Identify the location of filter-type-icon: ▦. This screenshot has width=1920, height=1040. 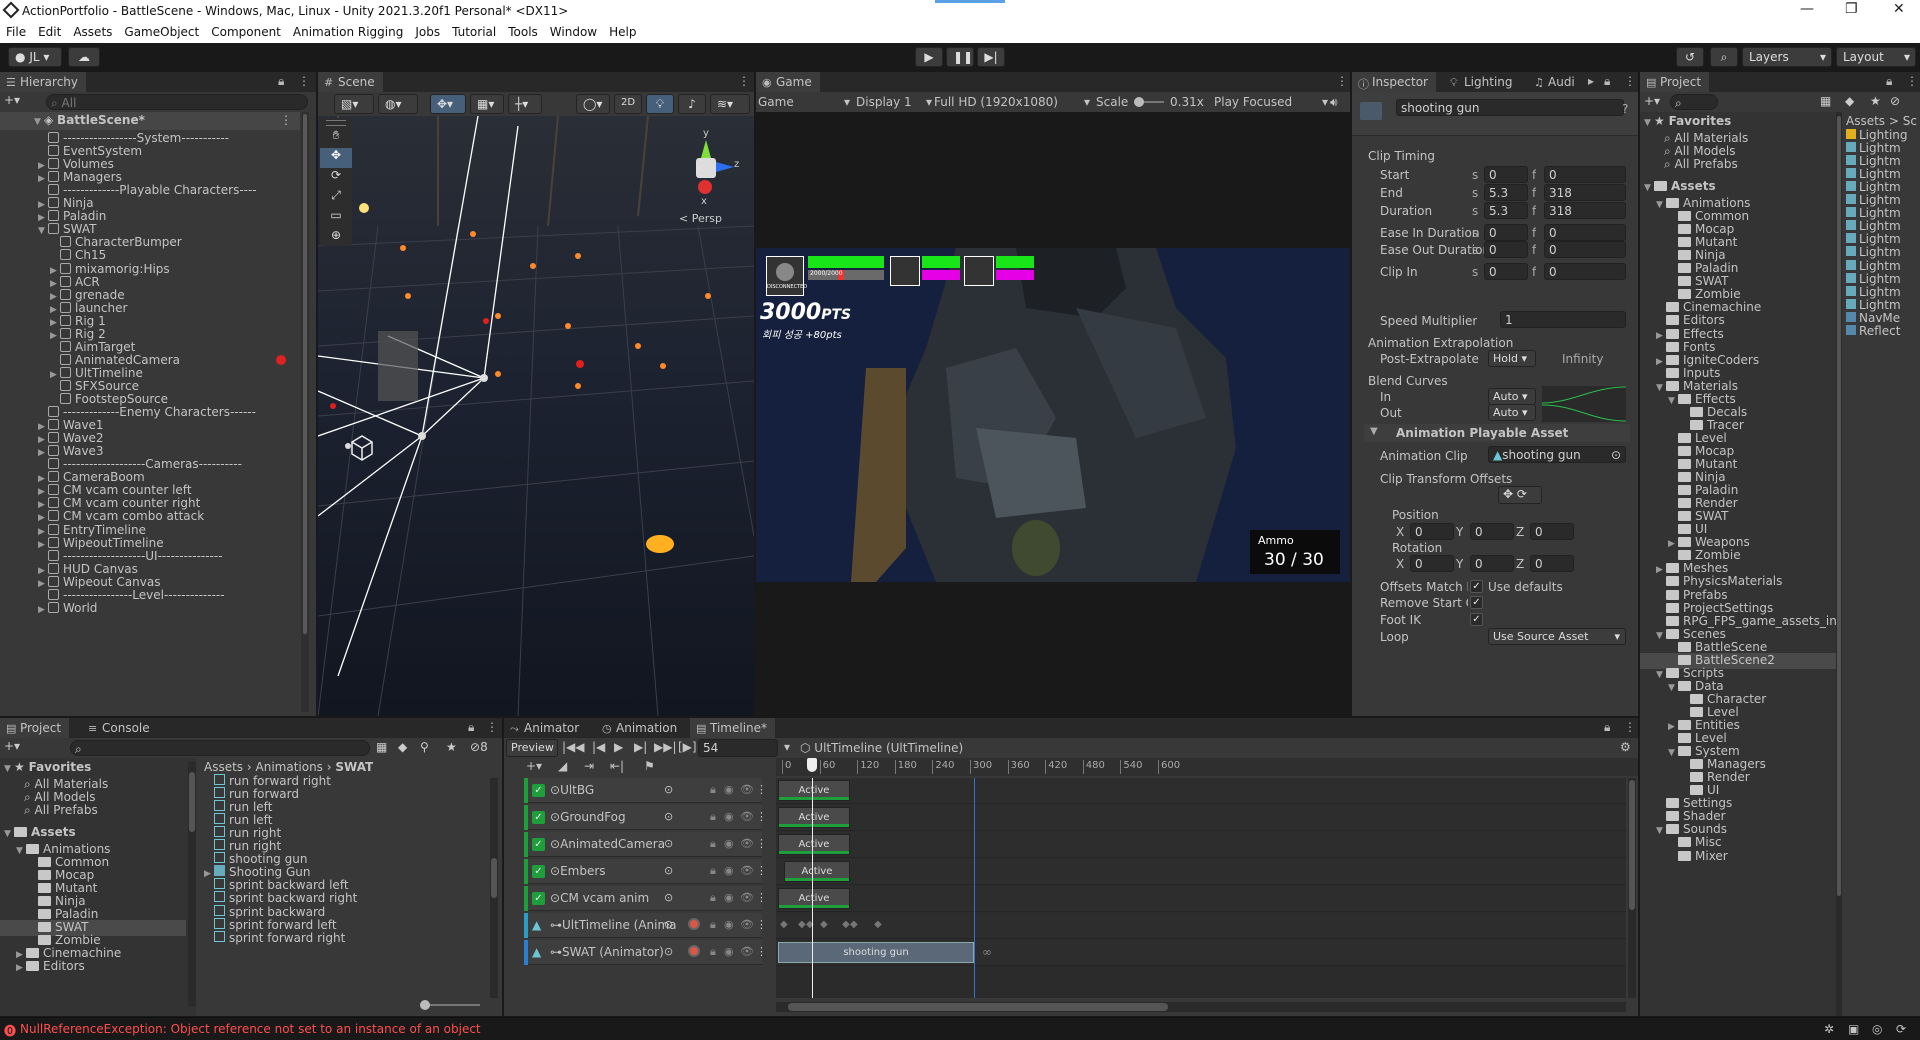
(1825, 101).